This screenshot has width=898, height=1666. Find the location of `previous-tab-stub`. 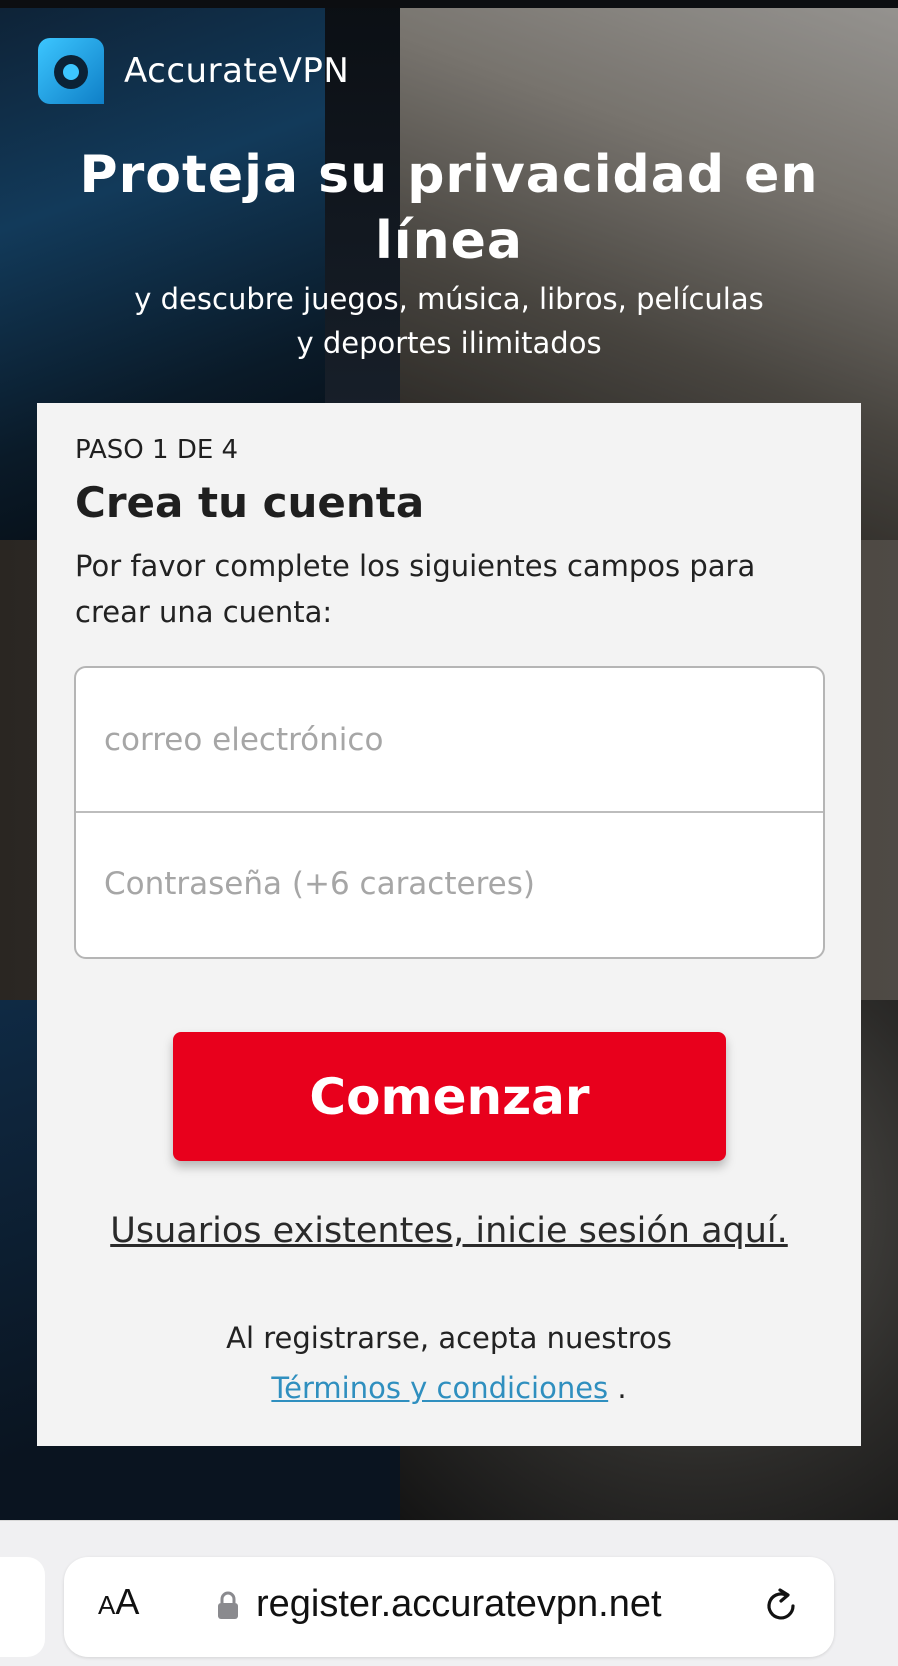

previous-tab-stub is located at coordinates (22, 1607).